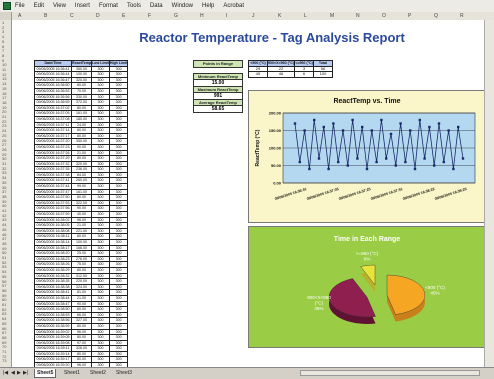  Describe the element at coordinates (53, 236) in the screenshot. I see `table-cell: 09/06/2005 16:38:11` at that location.